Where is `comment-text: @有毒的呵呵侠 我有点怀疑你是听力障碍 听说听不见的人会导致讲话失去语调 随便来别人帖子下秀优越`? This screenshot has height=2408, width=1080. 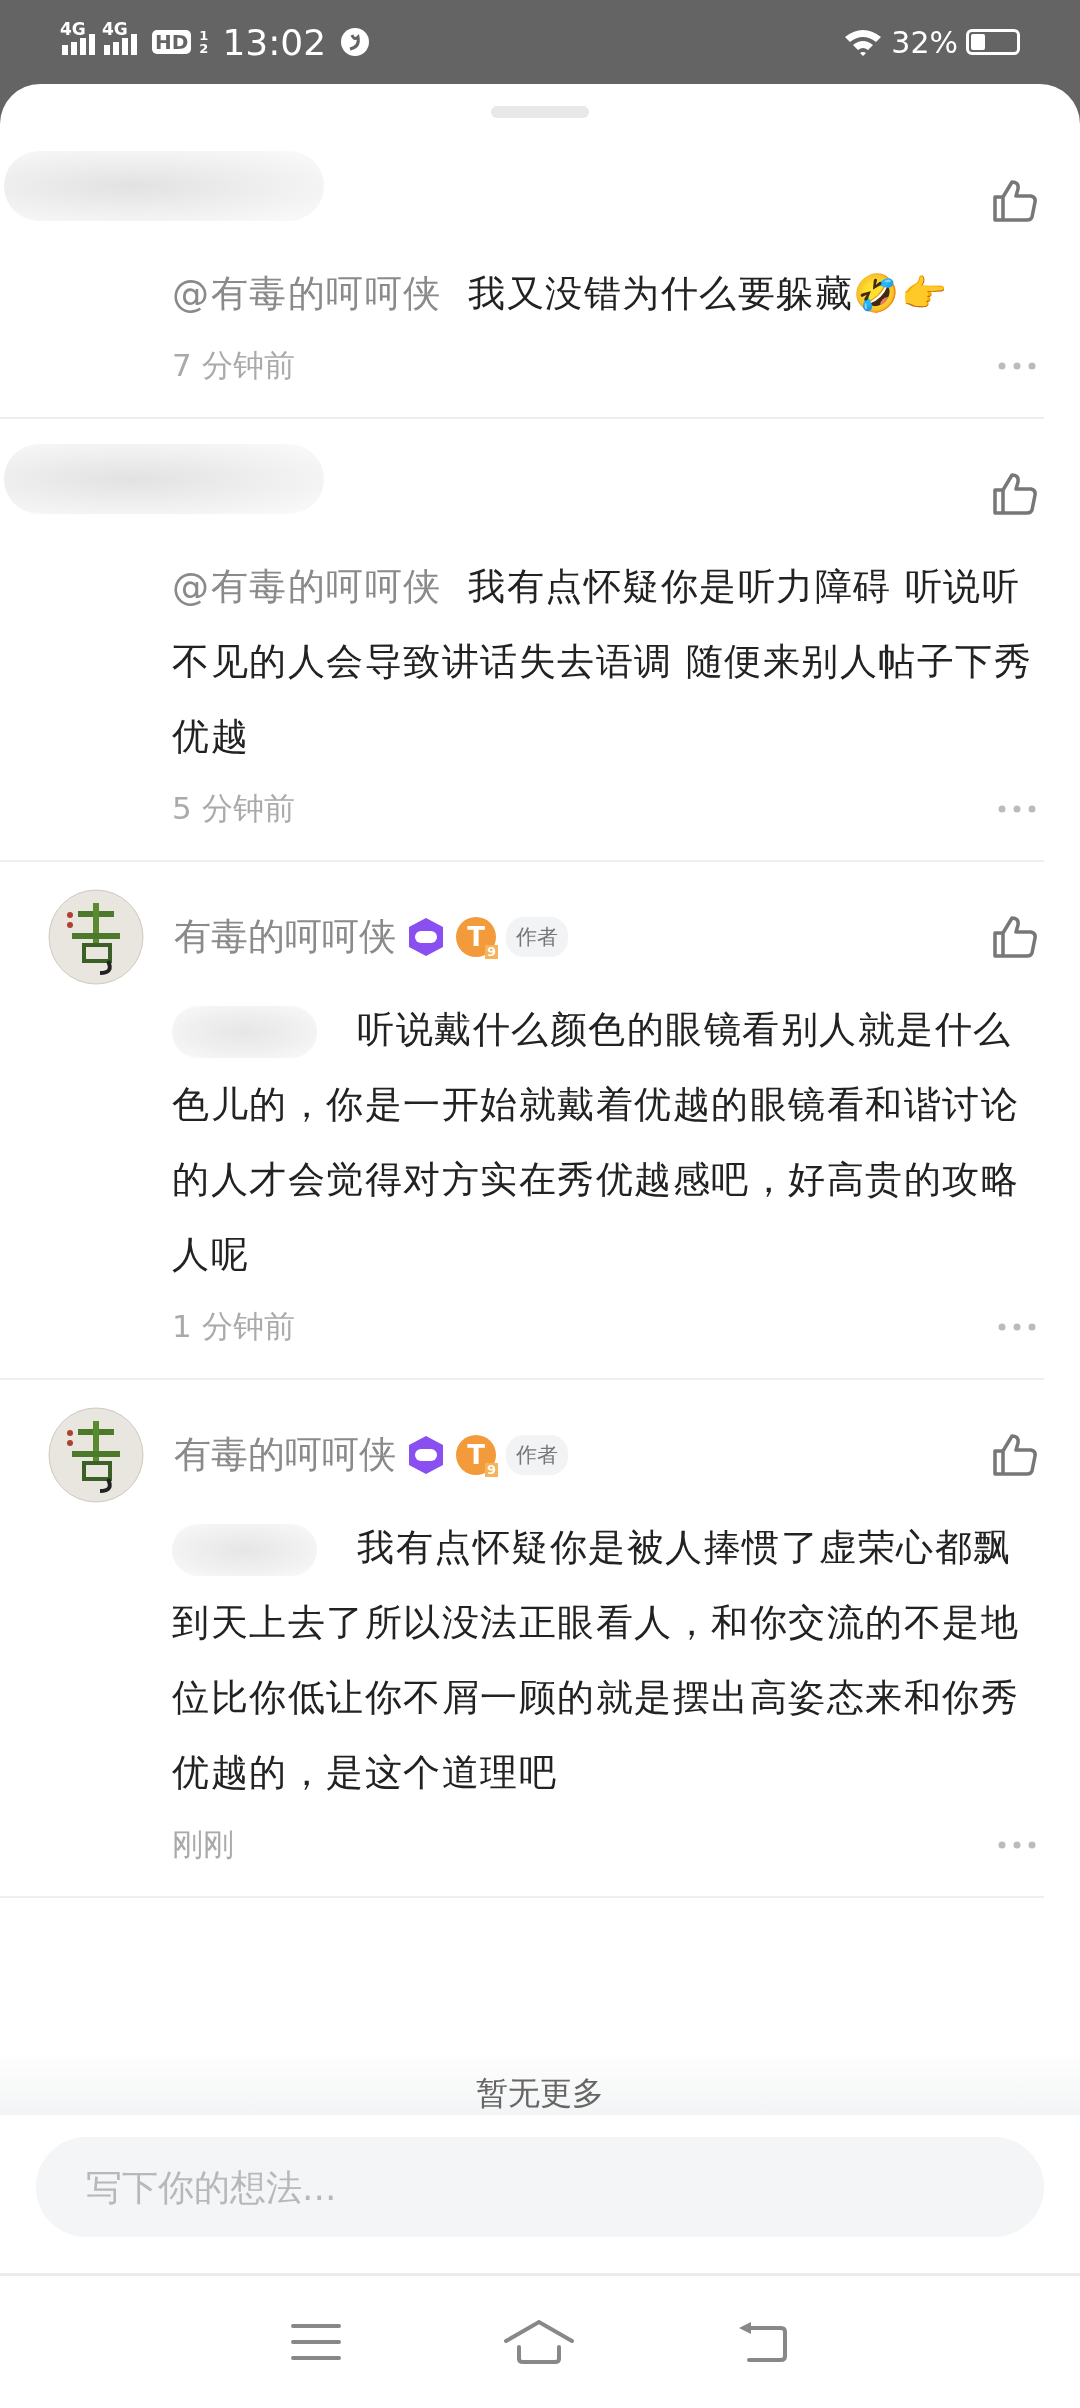
comment-text: @有毒的呵呵侠 我有点怀疑你是听力障碍 听说听不见的人会导致讲话失去语调 随便来别人帖子下秀优越 is located at coordinates (603, 662).